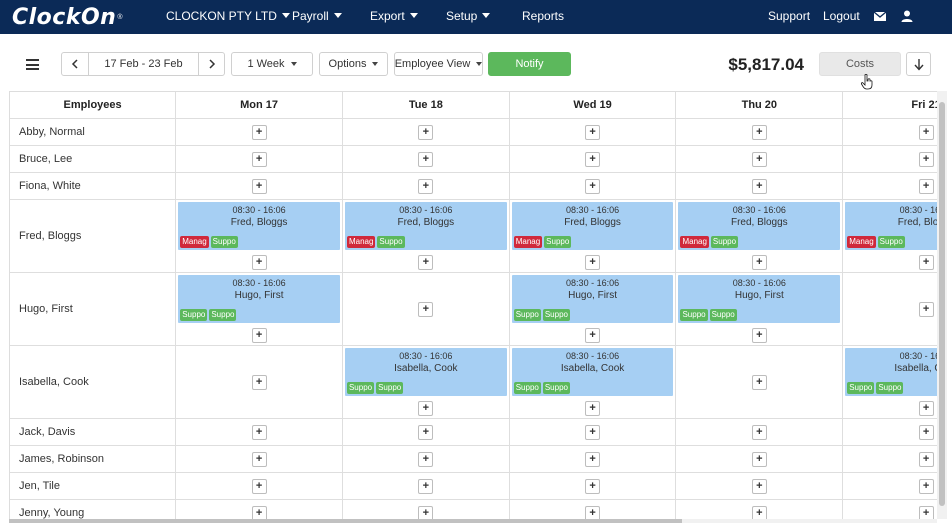 The image size is (952, 523). I want to click on next-week-button, so click(211, 64).